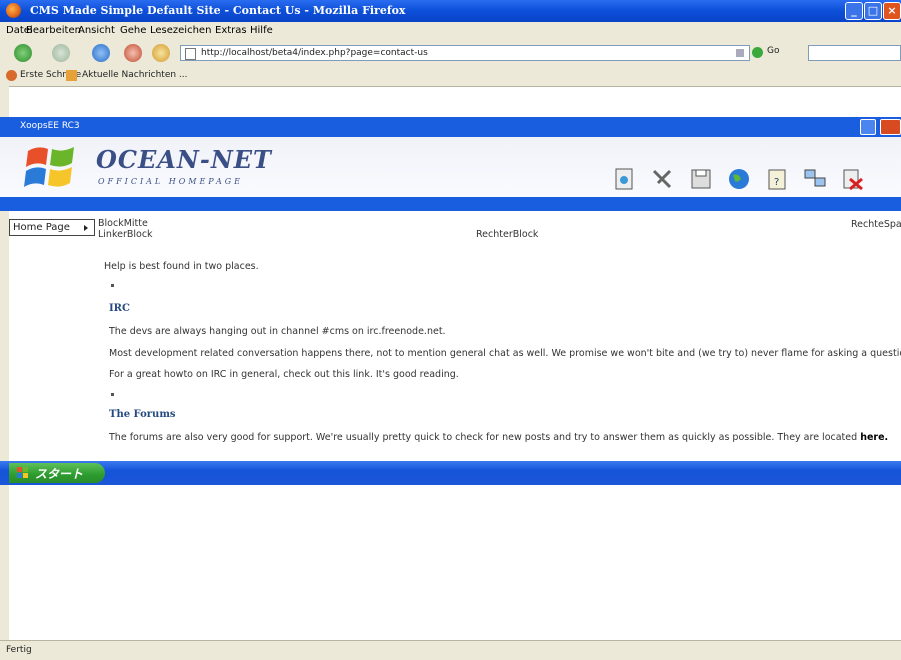 The image size is (901, 660). What do you see at coordinates (61, 53) in the screenshot?
I see `forward-icon` at bounding box center [61, 53].